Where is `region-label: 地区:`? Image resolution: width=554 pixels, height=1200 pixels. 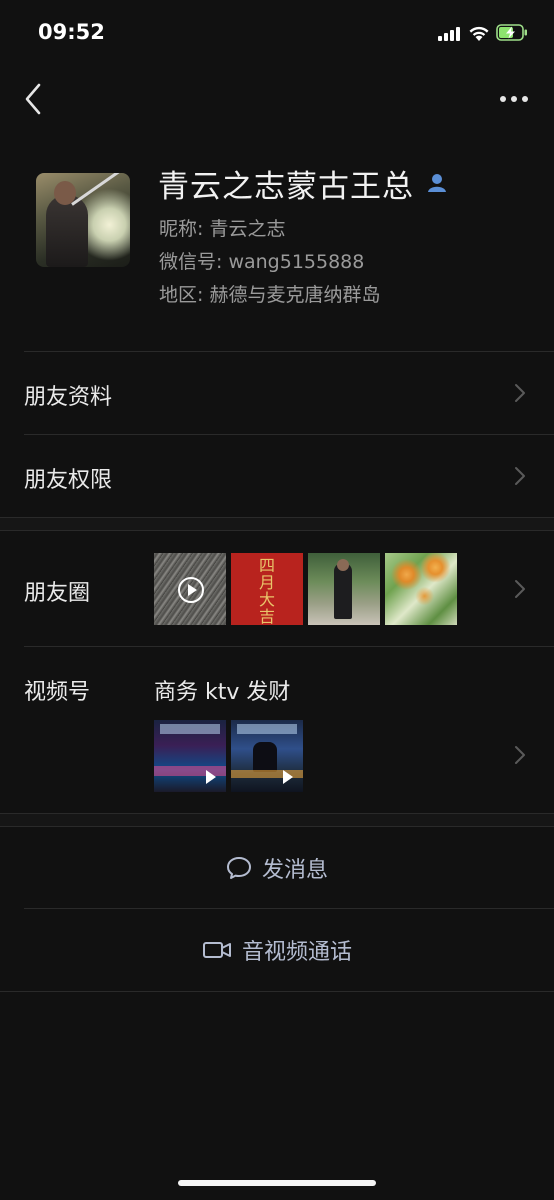 region-label: 地区: is located at coordinates (184, 295).